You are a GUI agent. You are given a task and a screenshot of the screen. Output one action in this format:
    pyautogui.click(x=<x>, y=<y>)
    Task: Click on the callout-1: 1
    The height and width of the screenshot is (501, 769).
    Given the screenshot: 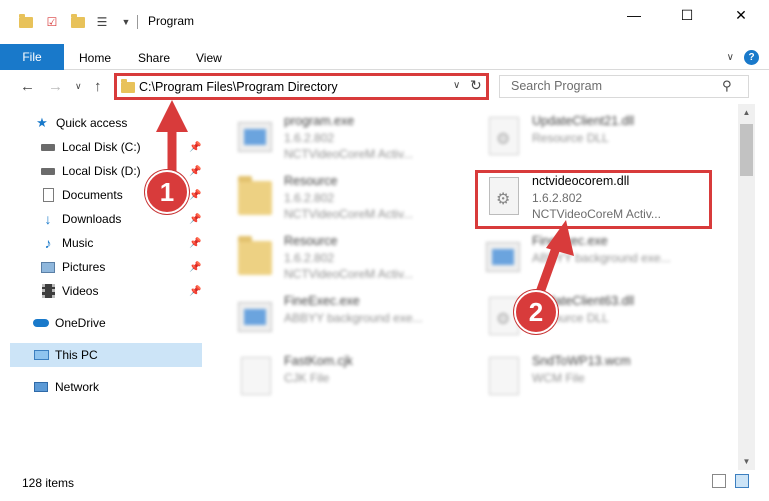 What is the action you would take?
    pyautogui.click(x=167, y=192)
    